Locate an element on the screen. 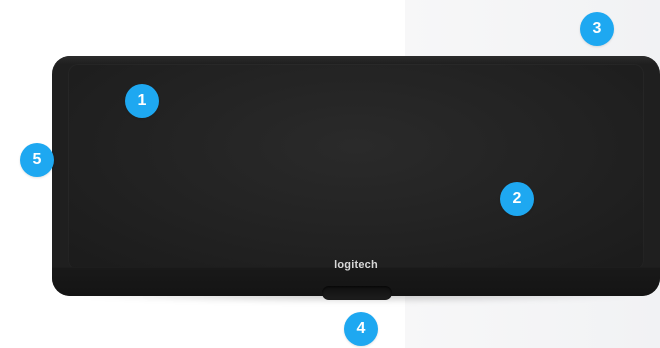 The width and height of the screenshot is (660, 348). logitech-logo: logitech is located at coordinates (356, 265).